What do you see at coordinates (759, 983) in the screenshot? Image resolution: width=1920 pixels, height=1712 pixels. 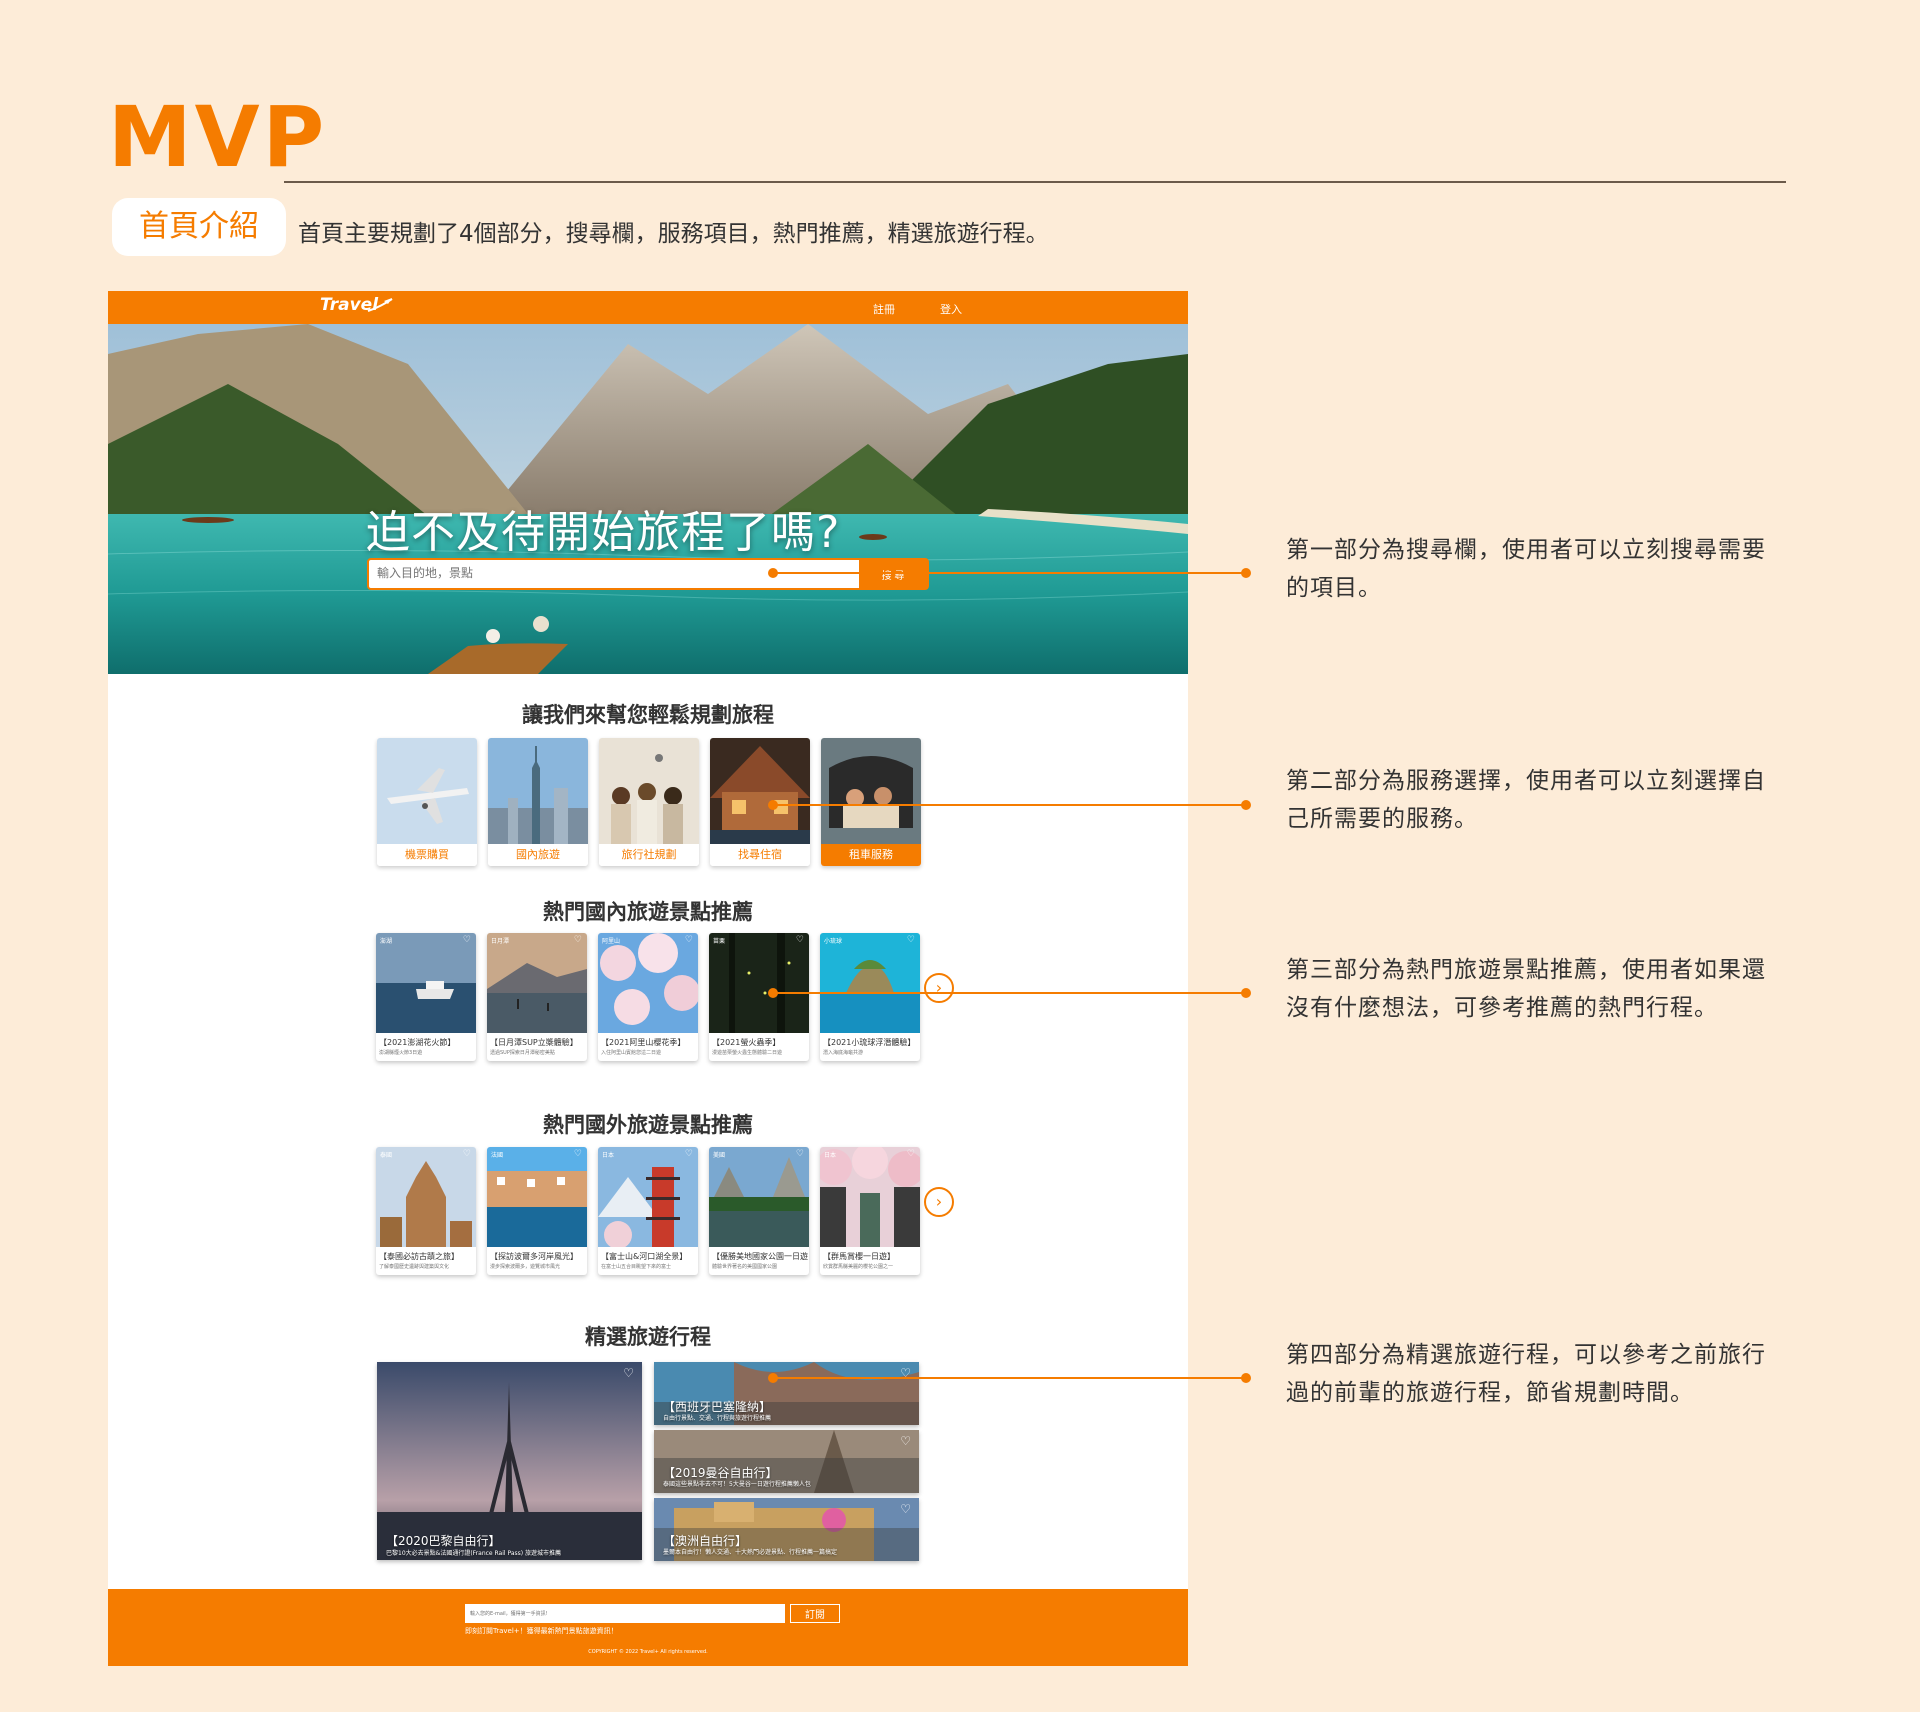 I see `firefly-forest-photo` at bounding box center [759, 983].